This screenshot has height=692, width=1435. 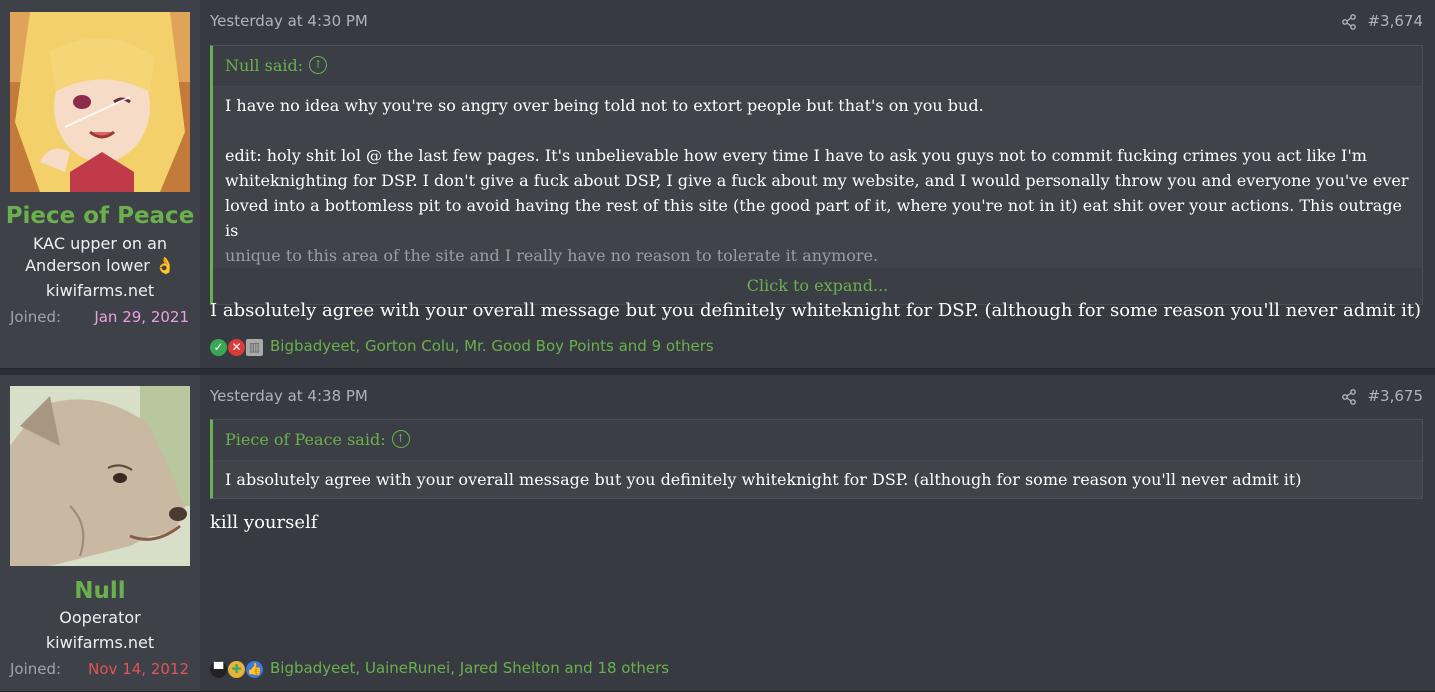 What do you see at coordinates (218, 669) in the screenshot?
I see `top-hat-icon: ▀` at bounding box center [218, 669].